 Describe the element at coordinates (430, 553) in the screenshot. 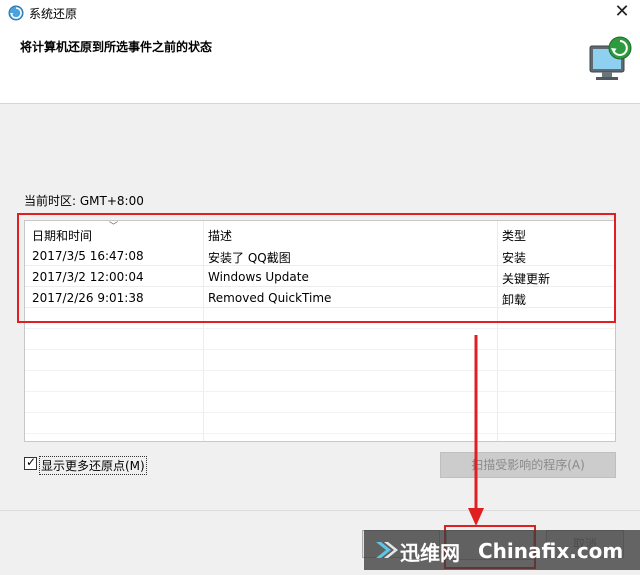

I see `watermark-cn-text: 迅维网` at that location.